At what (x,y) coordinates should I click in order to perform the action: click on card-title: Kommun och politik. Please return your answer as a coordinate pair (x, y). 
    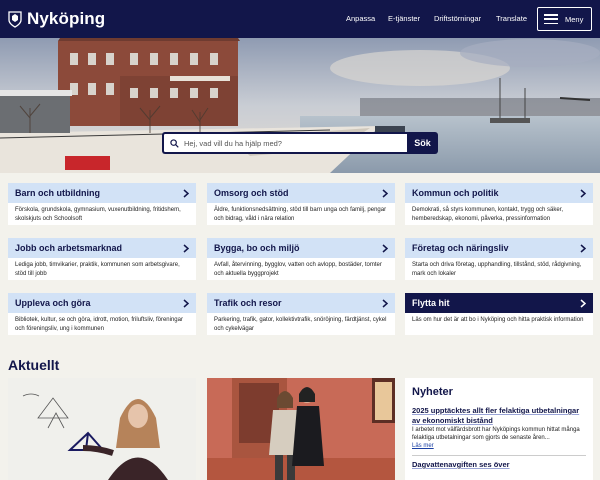
    Looking at the image, I should click on (455, 193).